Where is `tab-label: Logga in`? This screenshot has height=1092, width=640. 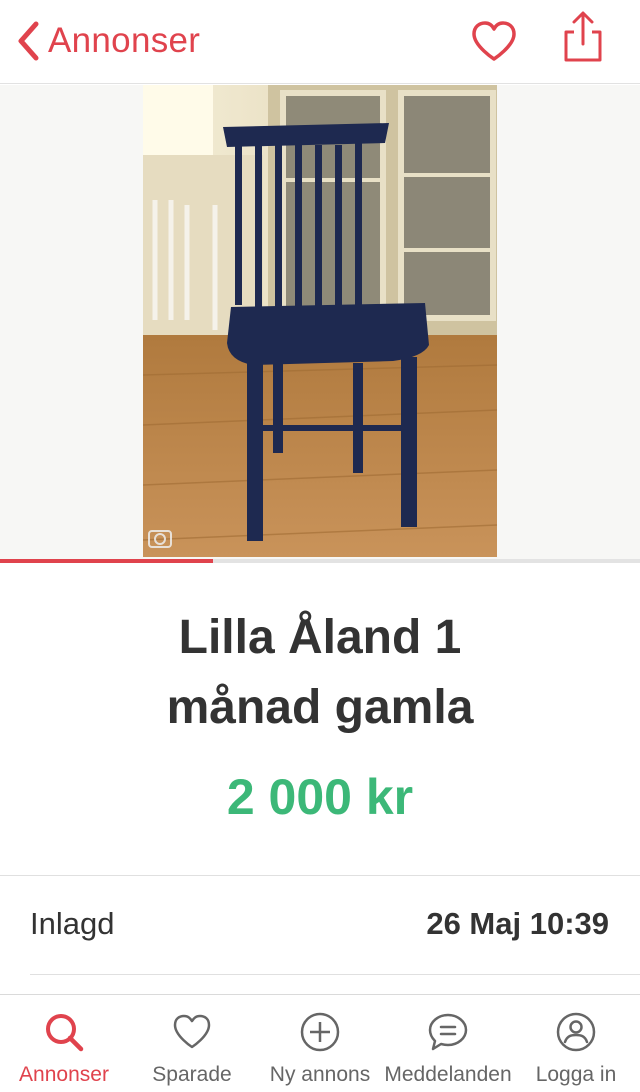
tab-label: Logga in is located at coordinates (576, 1074).